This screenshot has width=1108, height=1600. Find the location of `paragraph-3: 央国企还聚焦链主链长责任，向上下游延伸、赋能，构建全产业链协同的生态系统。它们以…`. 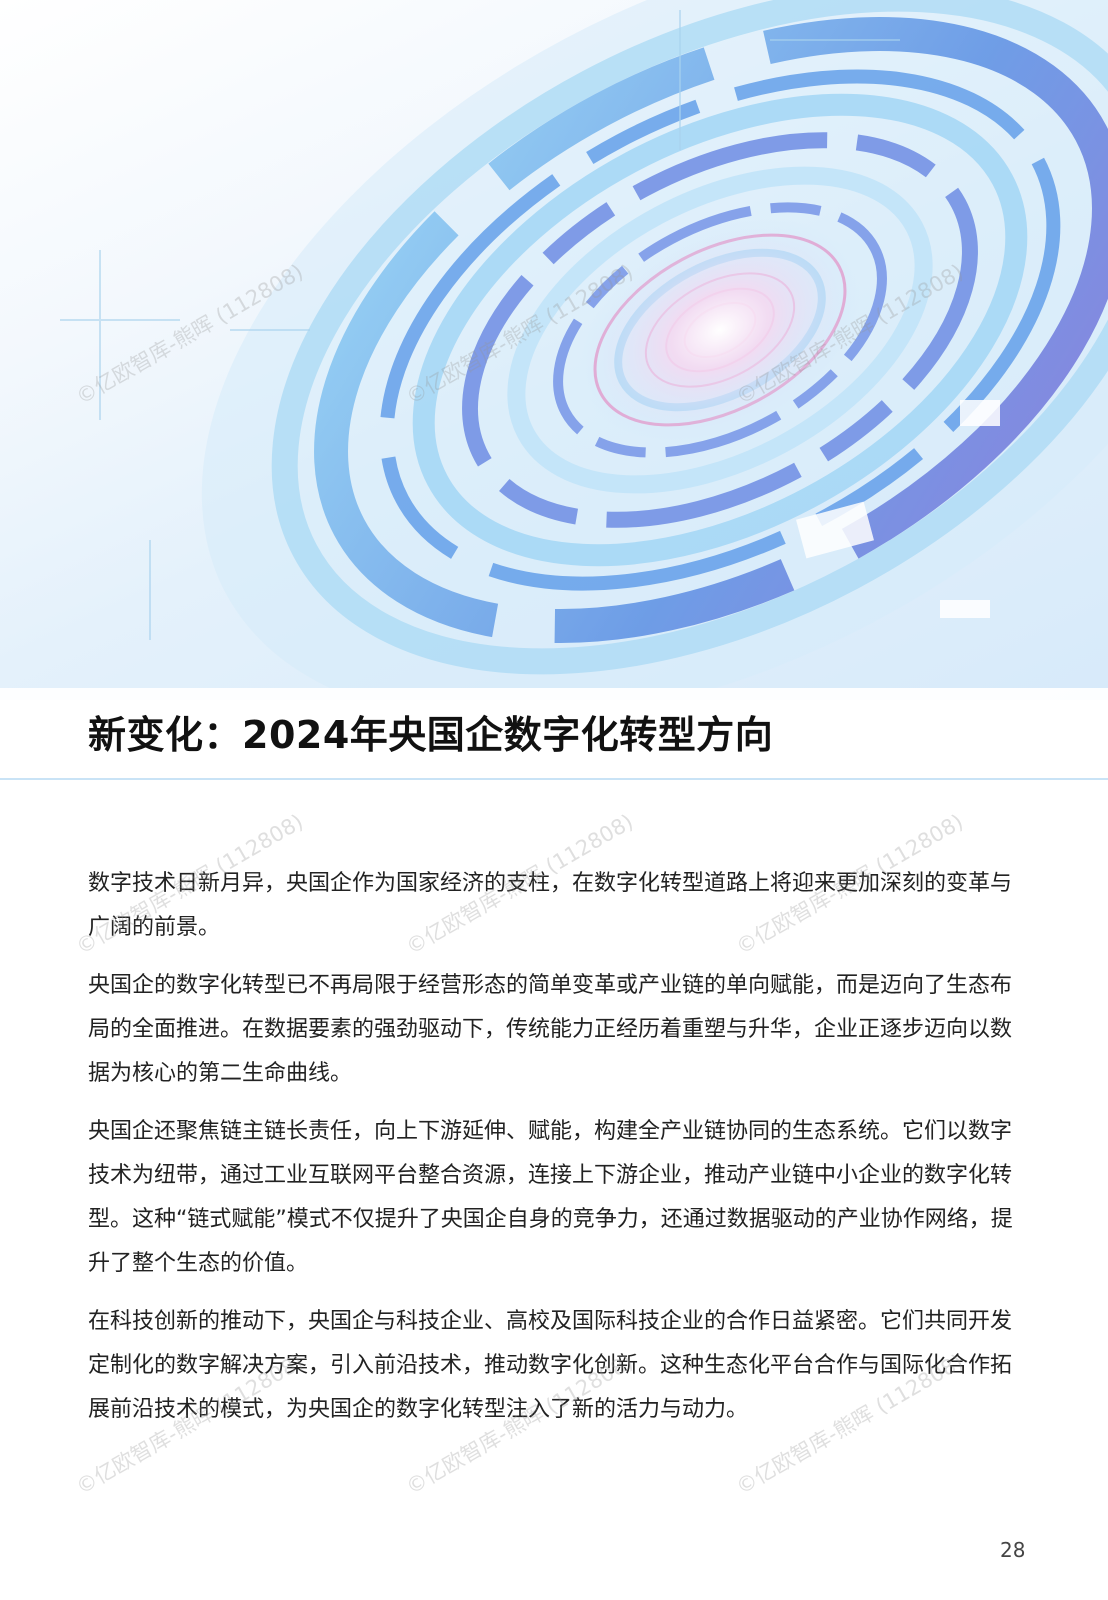

paragraph-3: 央国企还聚焦链主链长责任，向上下游延伸、赋能，构建全产业链协同的生态系统。它们以… is located at coordinates (550, 1197).